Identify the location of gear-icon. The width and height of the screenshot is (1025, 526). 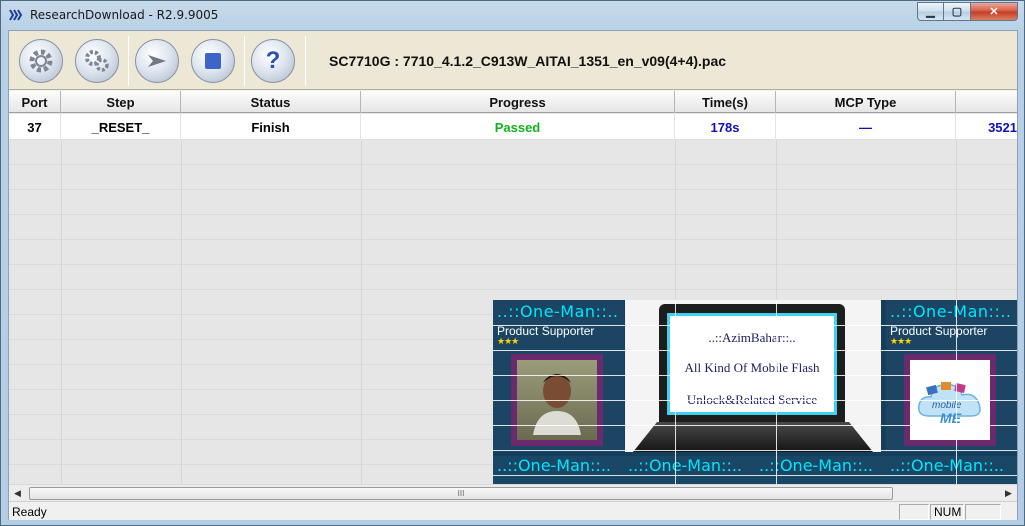
(41, 61).